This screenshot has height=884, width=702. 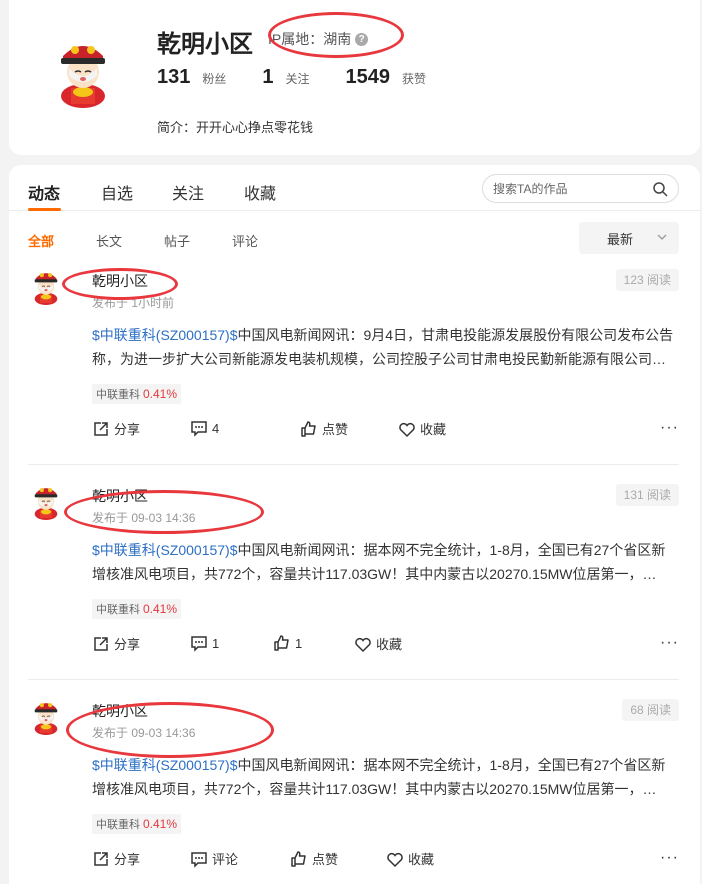 I want to click on sort-dropdown: 最新, so click(x=629, y=238).